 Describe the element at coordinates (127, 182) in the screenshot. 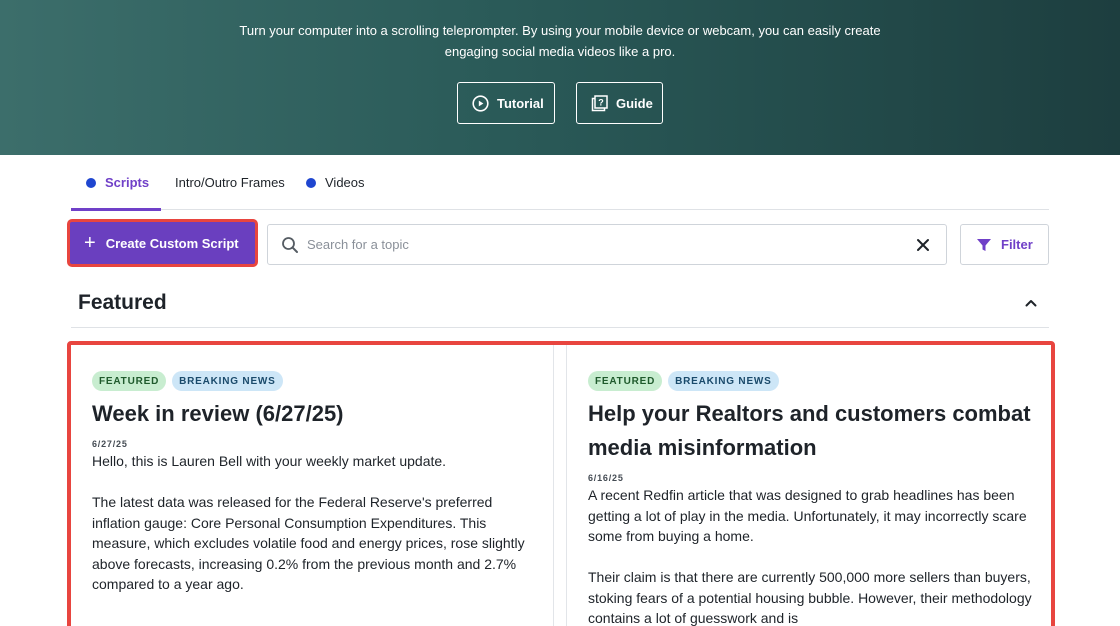

I see `tab-scripts-label: Scripts` at that location.